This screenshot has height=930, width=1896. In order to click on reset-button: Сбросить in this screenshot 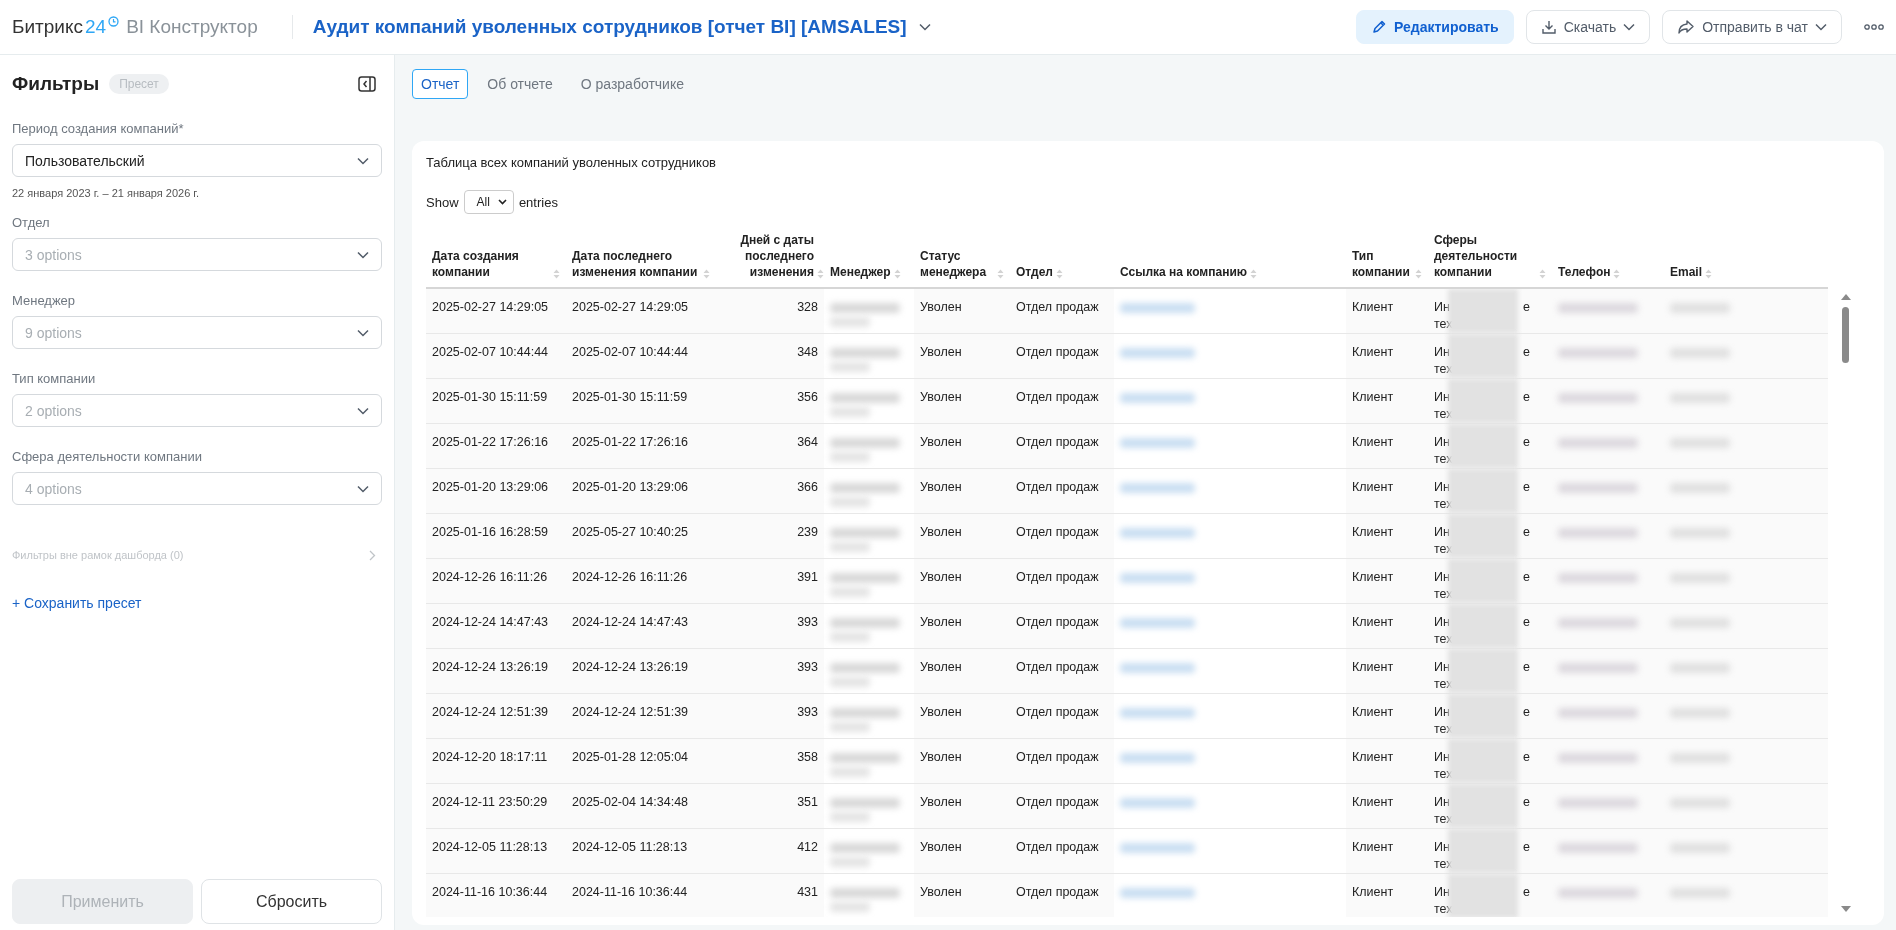, I will do `click(291, 901)`.